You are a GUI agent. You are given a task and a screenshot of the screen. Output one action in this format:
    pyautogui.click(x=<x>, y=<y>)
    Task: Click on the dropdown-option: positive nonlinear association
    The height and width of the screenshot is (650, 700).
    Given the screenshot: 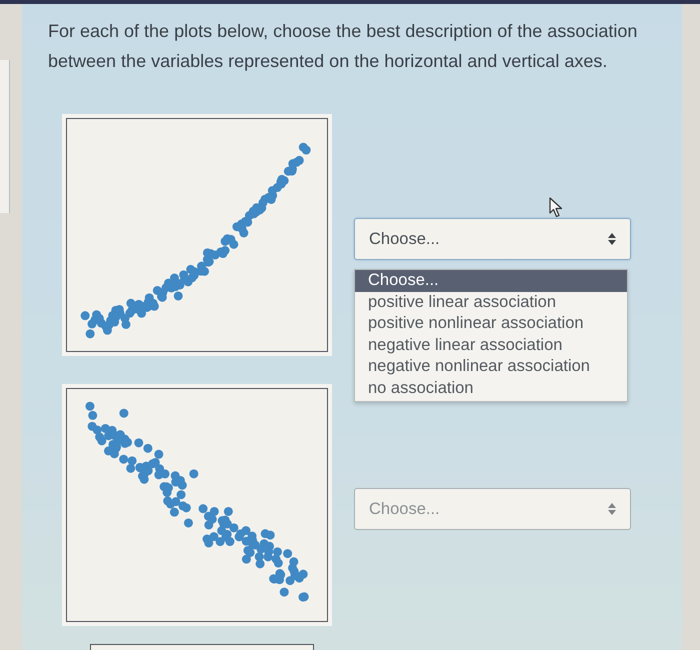 What is the action you would take?
    pyautogui.click(x=491, y=323)
    